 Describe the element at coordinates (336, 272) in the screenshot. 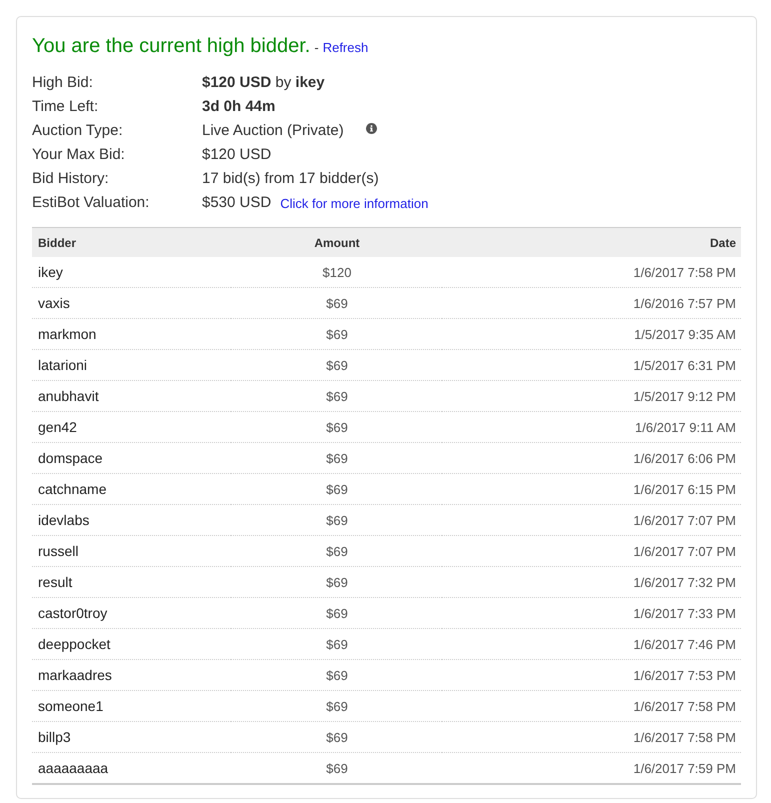

I see `amount-cell: $120` at that location.